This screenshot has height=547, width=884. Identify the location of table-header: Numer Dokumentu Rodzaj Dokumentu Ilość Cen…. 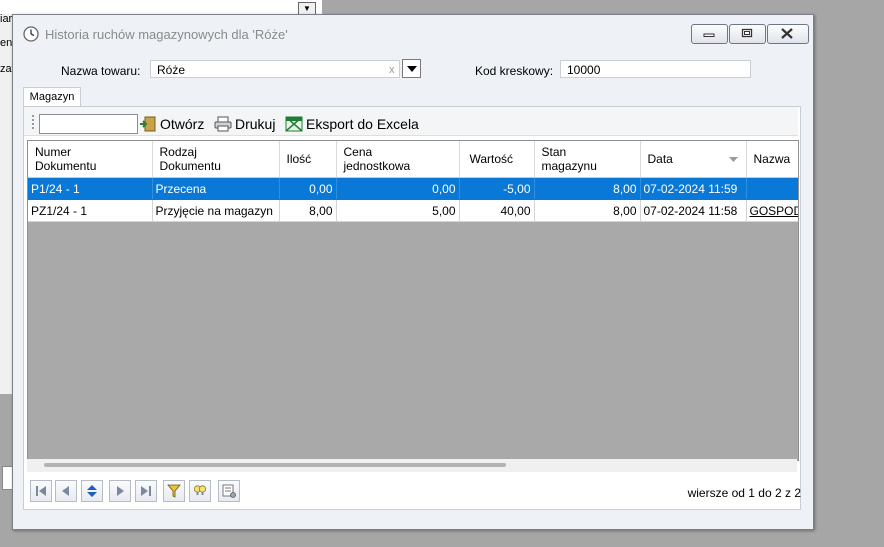
(413, 159).